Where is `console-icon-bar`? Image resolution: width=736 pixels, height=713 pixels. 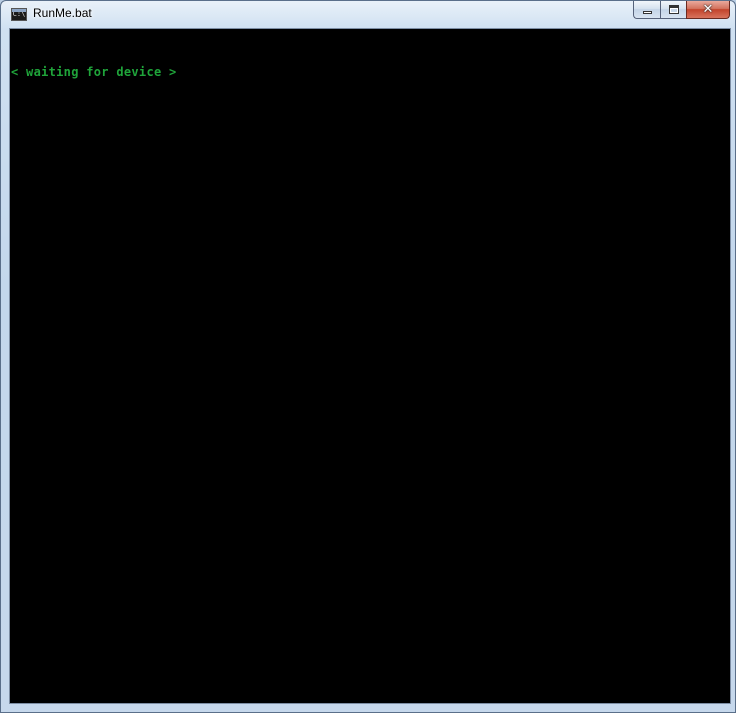 console-icon-bar is located at coordinates (19, 10).